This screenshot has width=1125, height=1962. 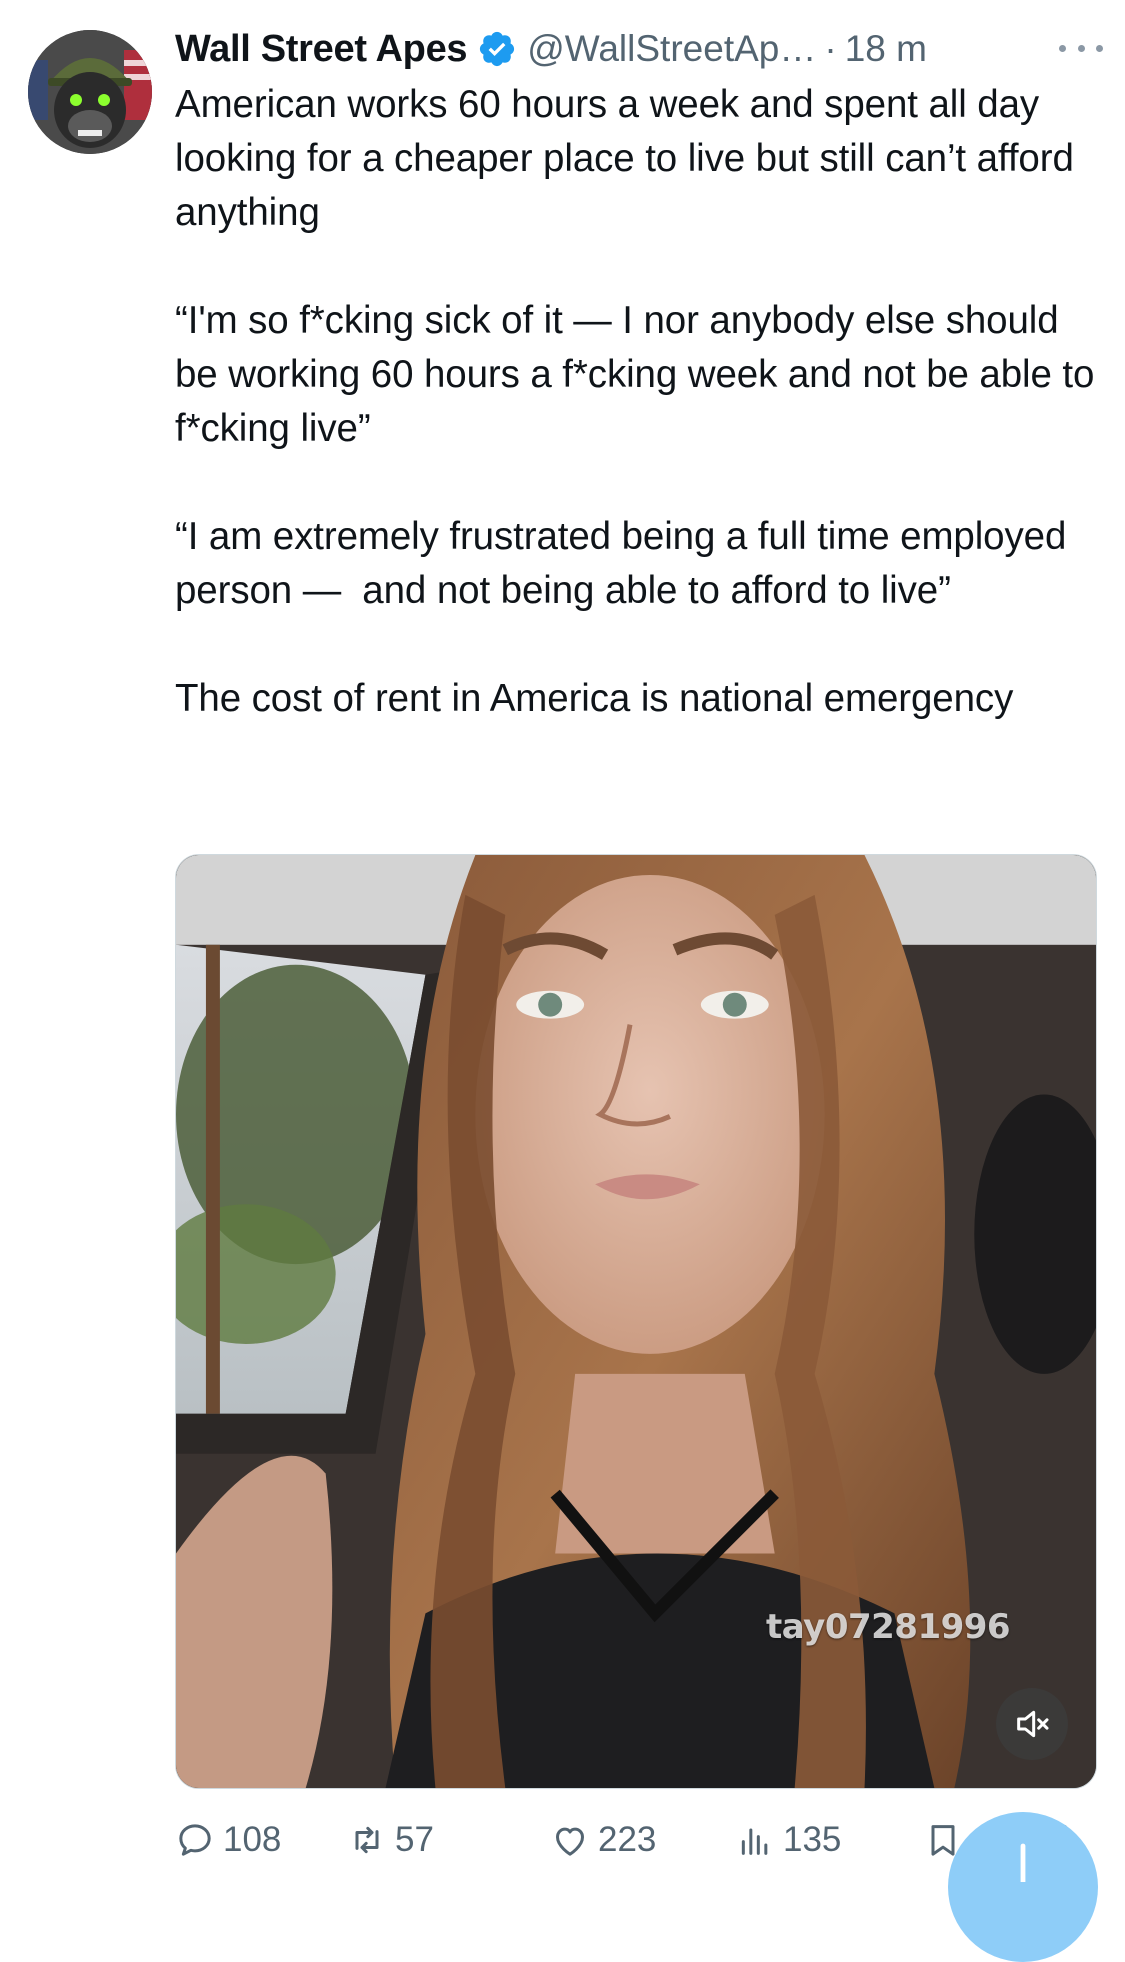 I want to click on like-button: 223, so click(x=603, y=1840).